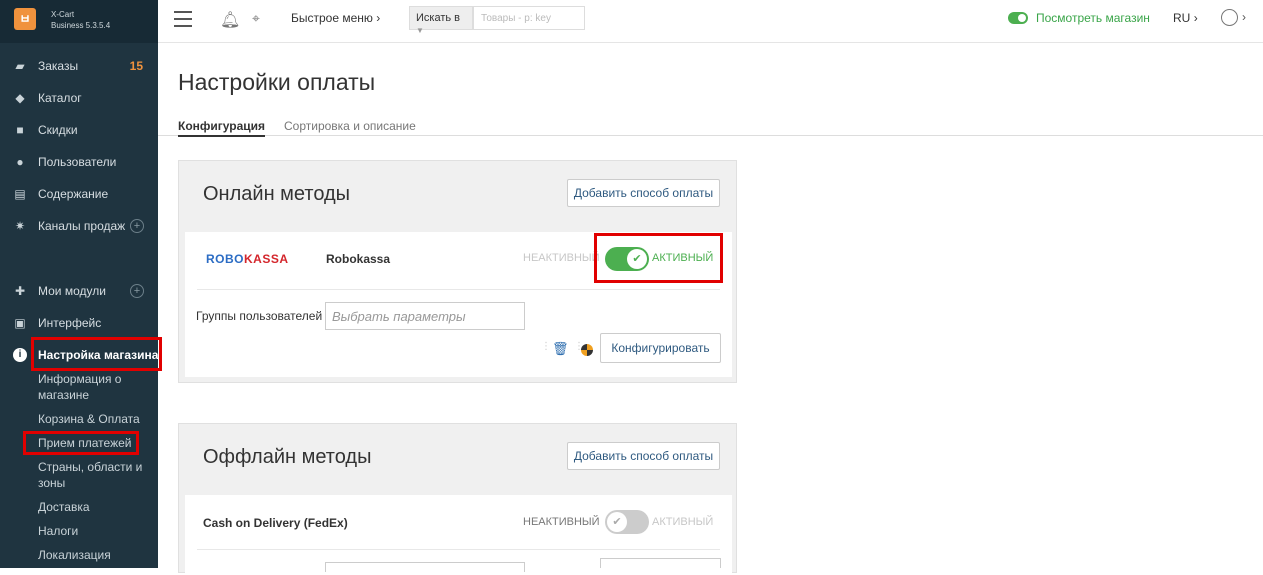 This screenshot has height=575, width=1263. I want to click on configure-button: Конфигурировать, so click(660, 348).